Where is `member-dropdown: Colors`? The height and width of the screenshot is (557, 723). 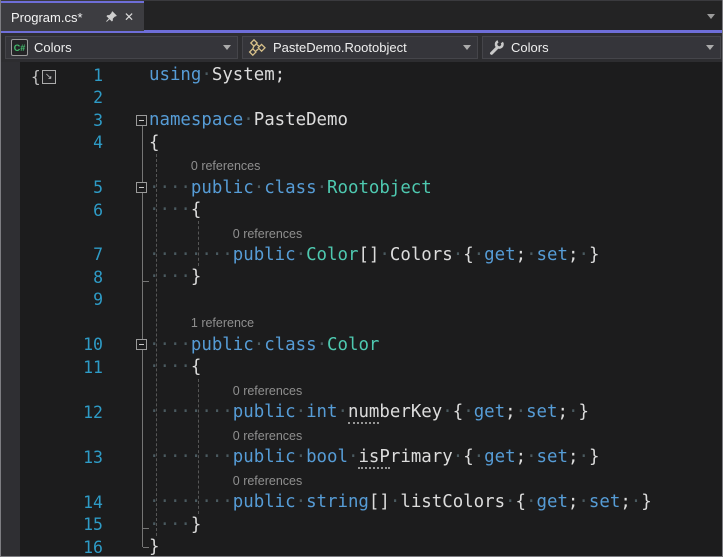 member-dropdown: Colors is located at coordinates (601, 47).